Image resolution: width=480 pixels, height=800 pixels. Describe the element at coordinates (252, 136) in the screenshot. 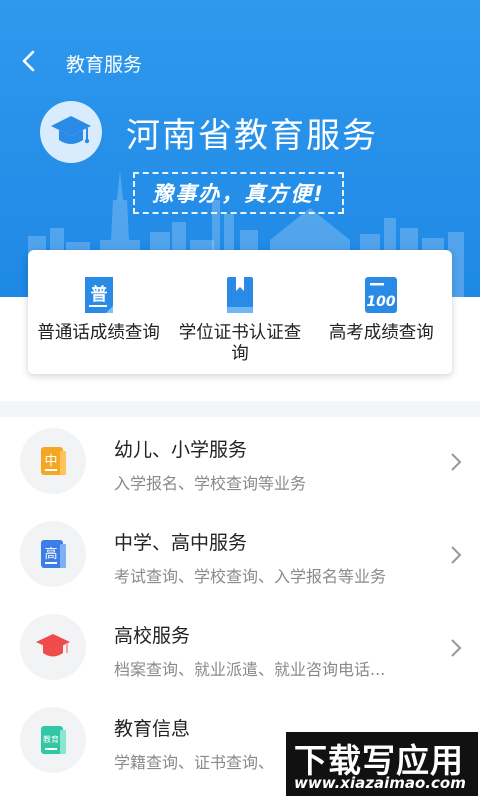

I see `banner-title: 河南省教育服务` at that location.